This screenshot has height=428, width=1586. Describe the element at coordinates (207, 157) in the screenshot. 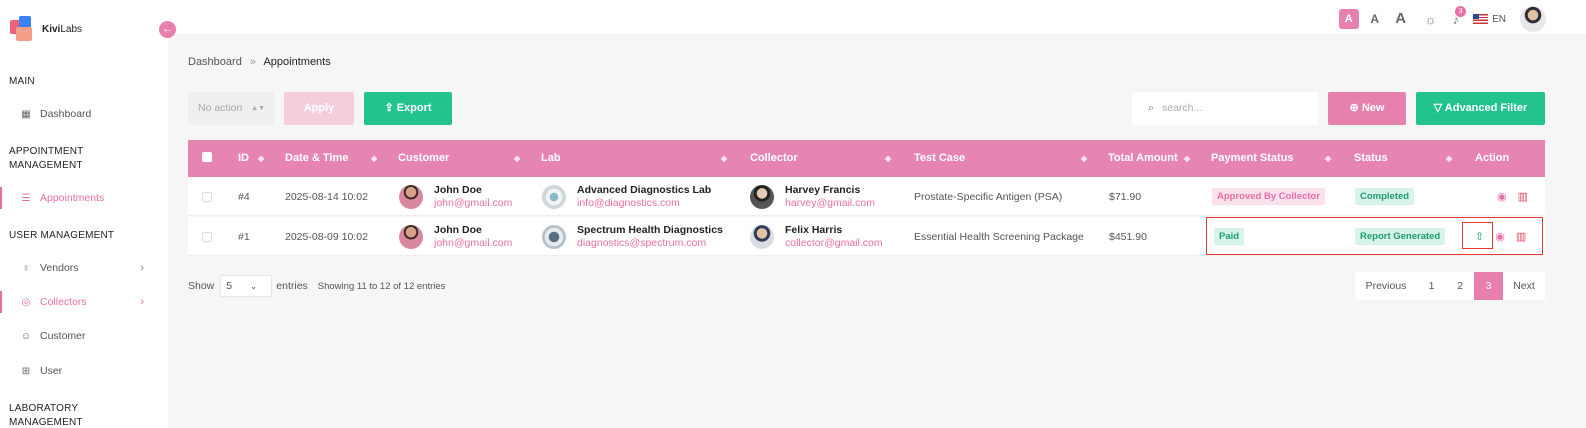

I see `select-all-checkbox` at that location.